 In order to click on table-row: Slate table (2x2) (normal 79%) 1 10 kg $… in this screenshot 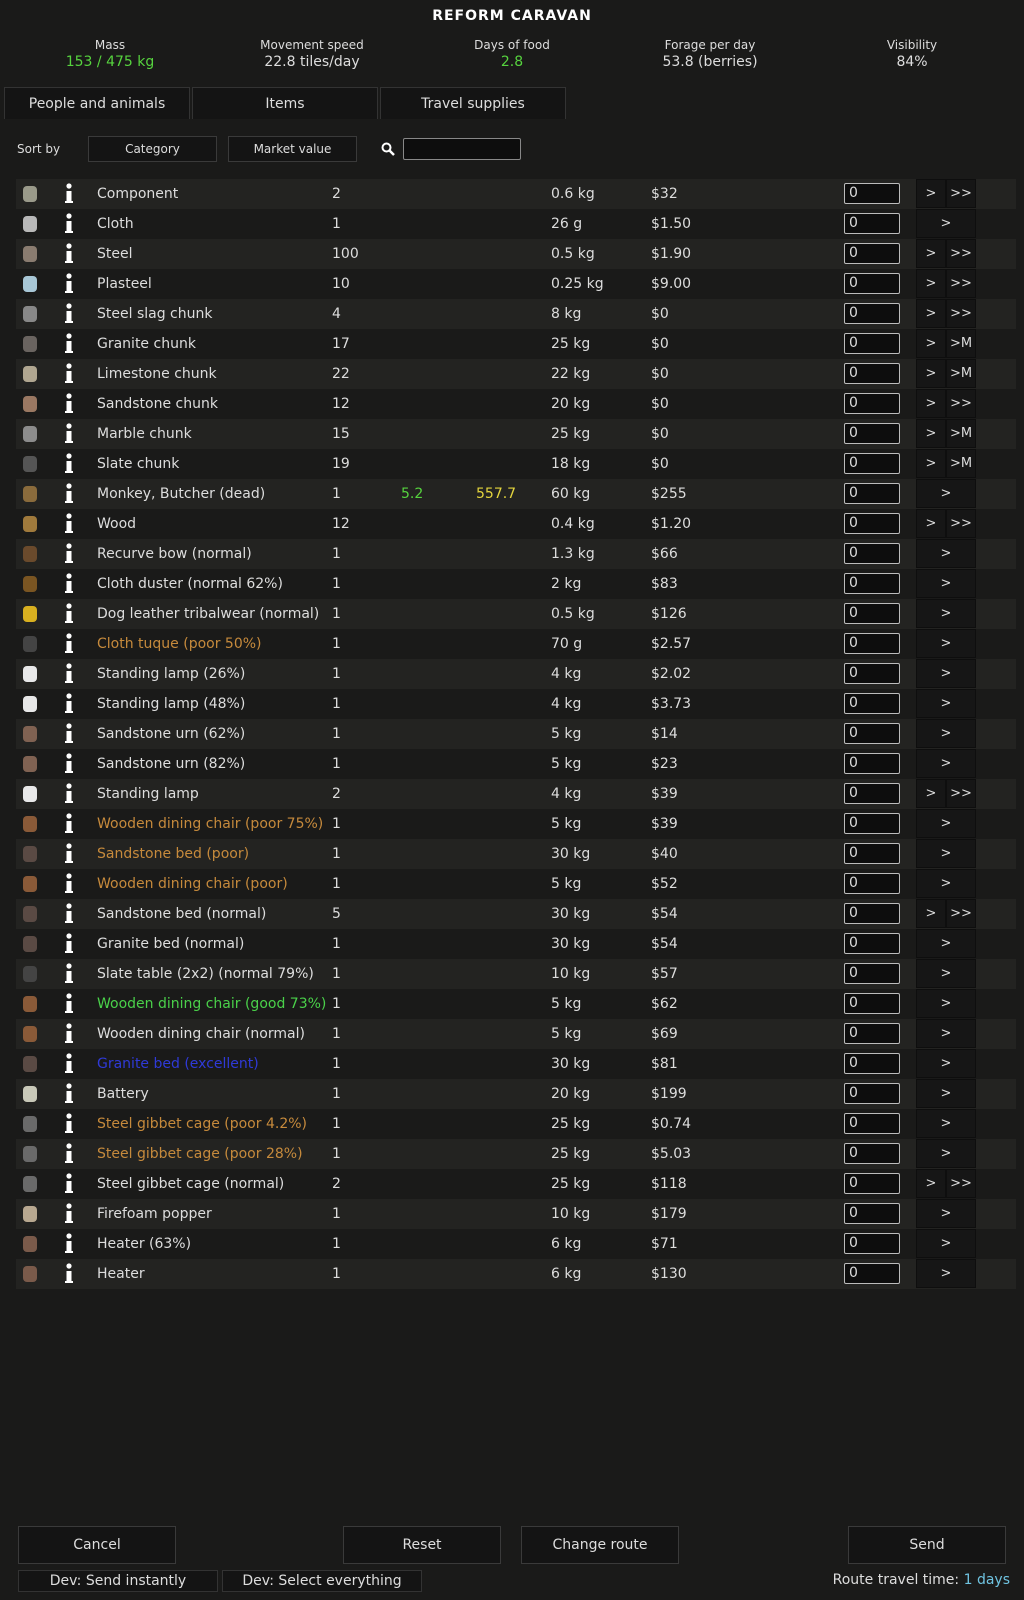, I will do `click(516, 974)`.